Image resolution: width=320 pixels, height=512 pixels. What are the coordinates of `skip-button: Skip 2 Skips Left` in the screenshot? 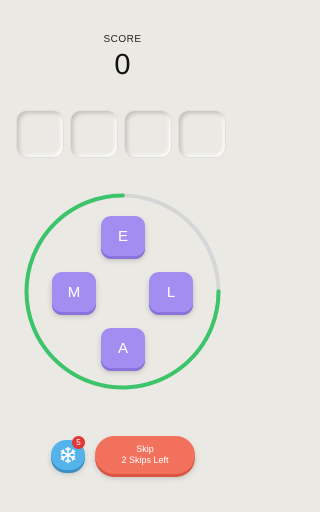 It's located at (145, 455).